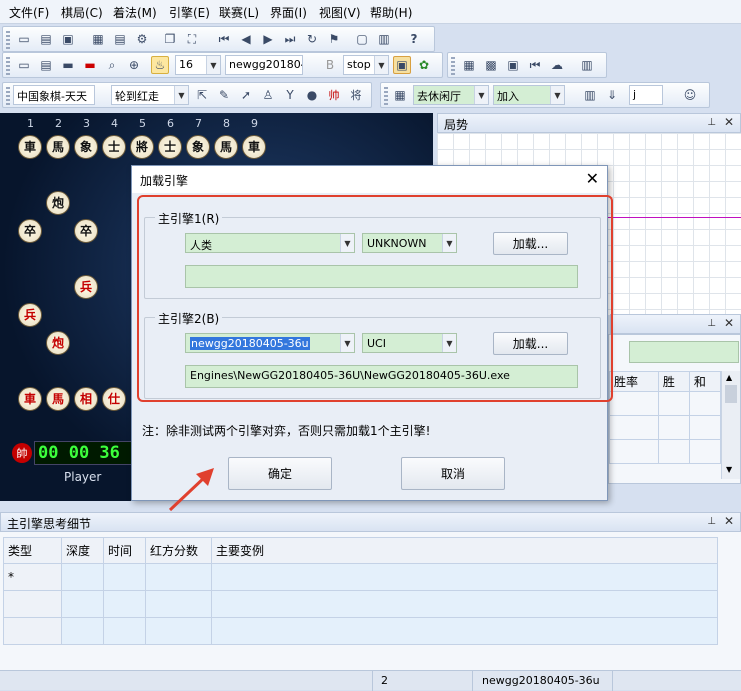 Image resolution: width=741 pixels, height=691 pixels. Describe the element at coordinates (288, 12) in the screenshot. I see `menu-interface: 界面(I)` at that location.